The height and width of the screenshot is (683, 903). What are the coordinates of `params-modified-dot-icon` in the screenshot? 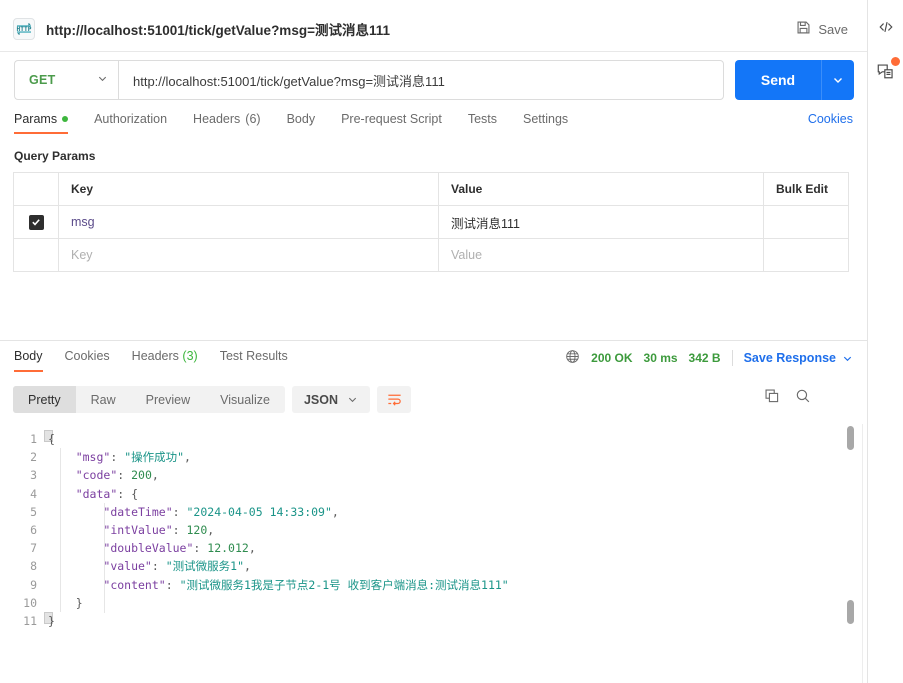 It's located at (65, 119).